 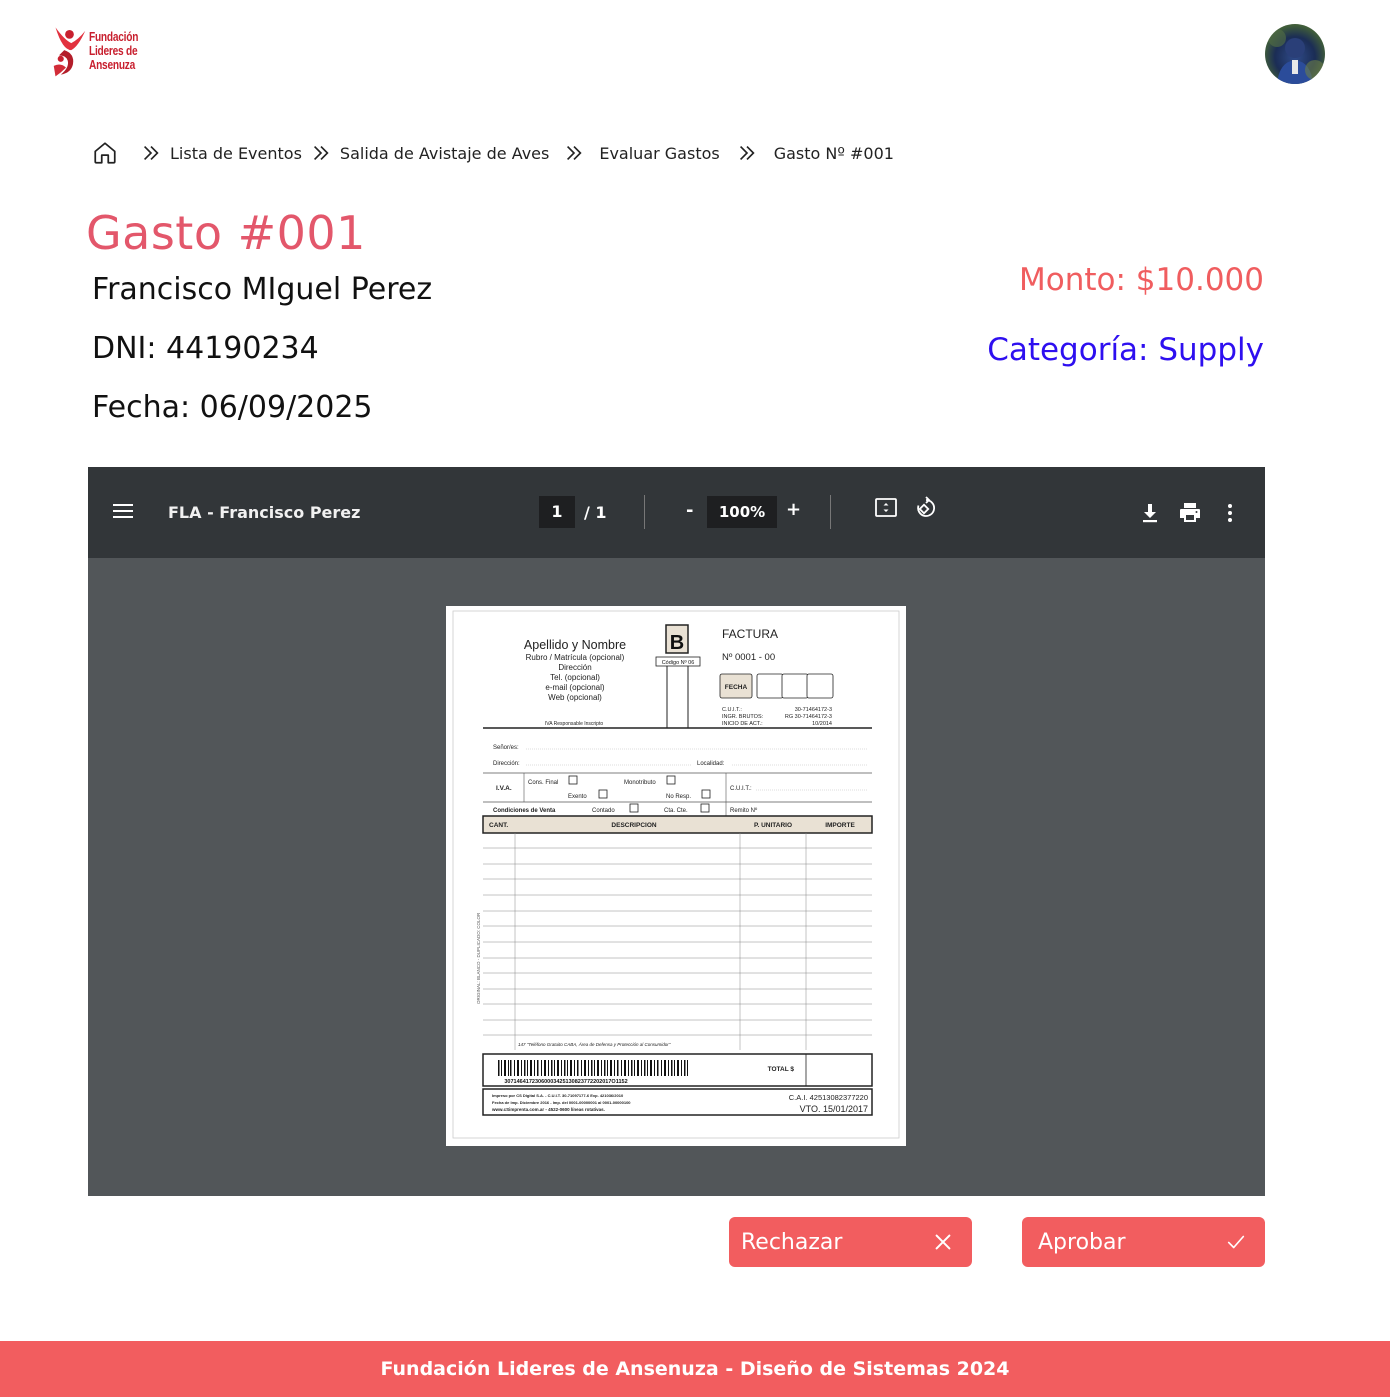 What do you see at coordinates (736, 687) in the screenshot?
I see `invoice-fecha-label: FECHA` at bounding box center [736, 687].